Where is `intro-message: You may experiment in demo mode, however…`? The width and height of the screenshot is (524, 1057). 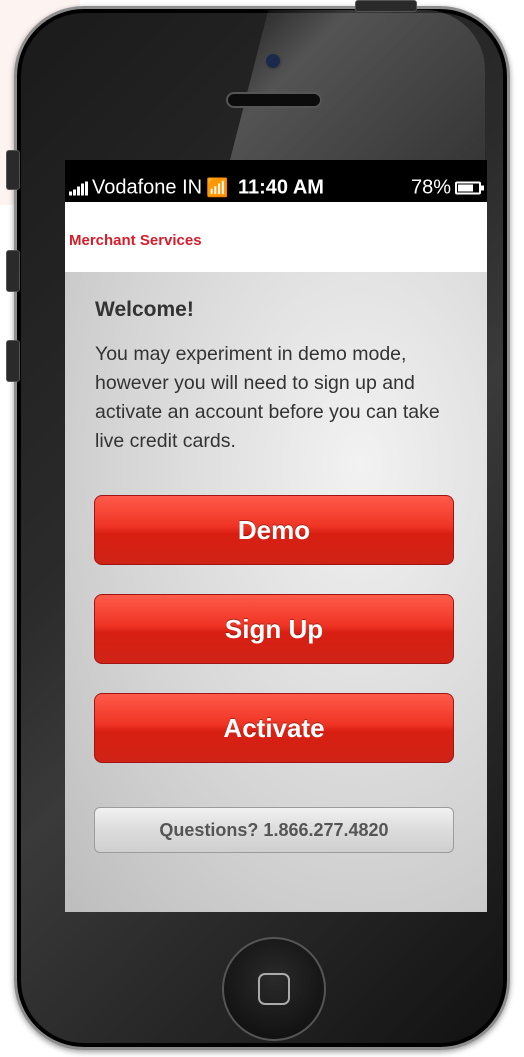
intro-message: You may experiment in demo mode, however… is located at coordinates (267, 397).